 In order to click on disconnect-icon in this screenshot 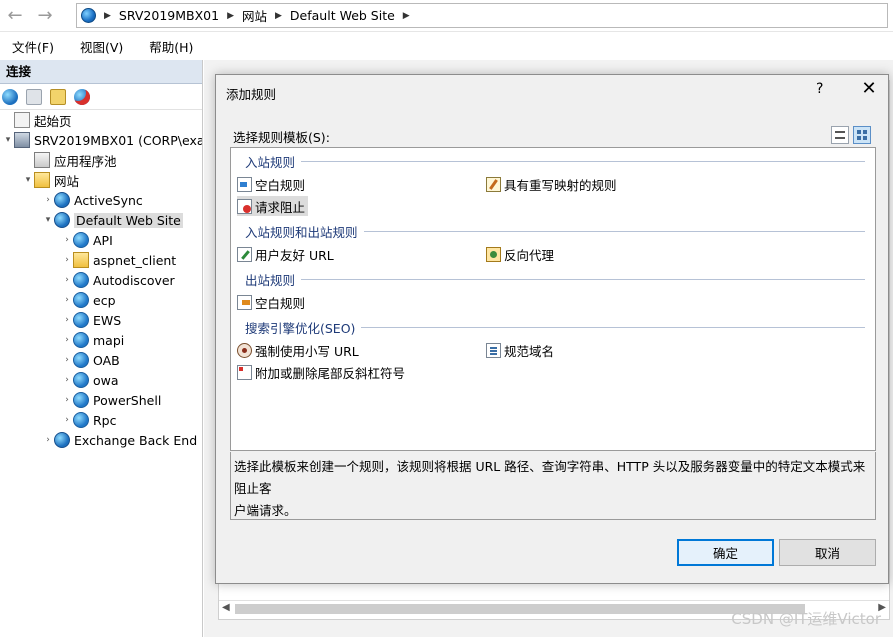, I will do `click(82, 96)`.